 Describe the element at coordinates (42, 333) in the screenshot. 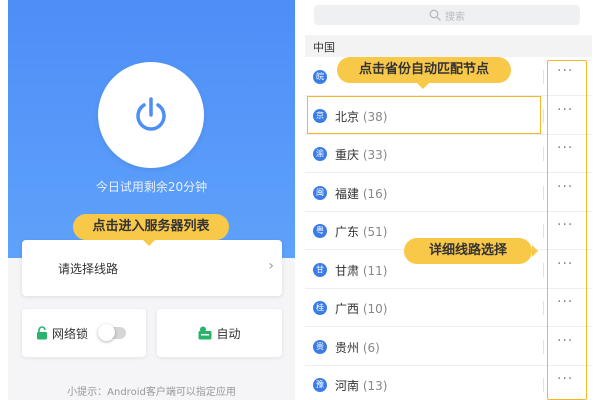

I see `lock-icon` at that location.